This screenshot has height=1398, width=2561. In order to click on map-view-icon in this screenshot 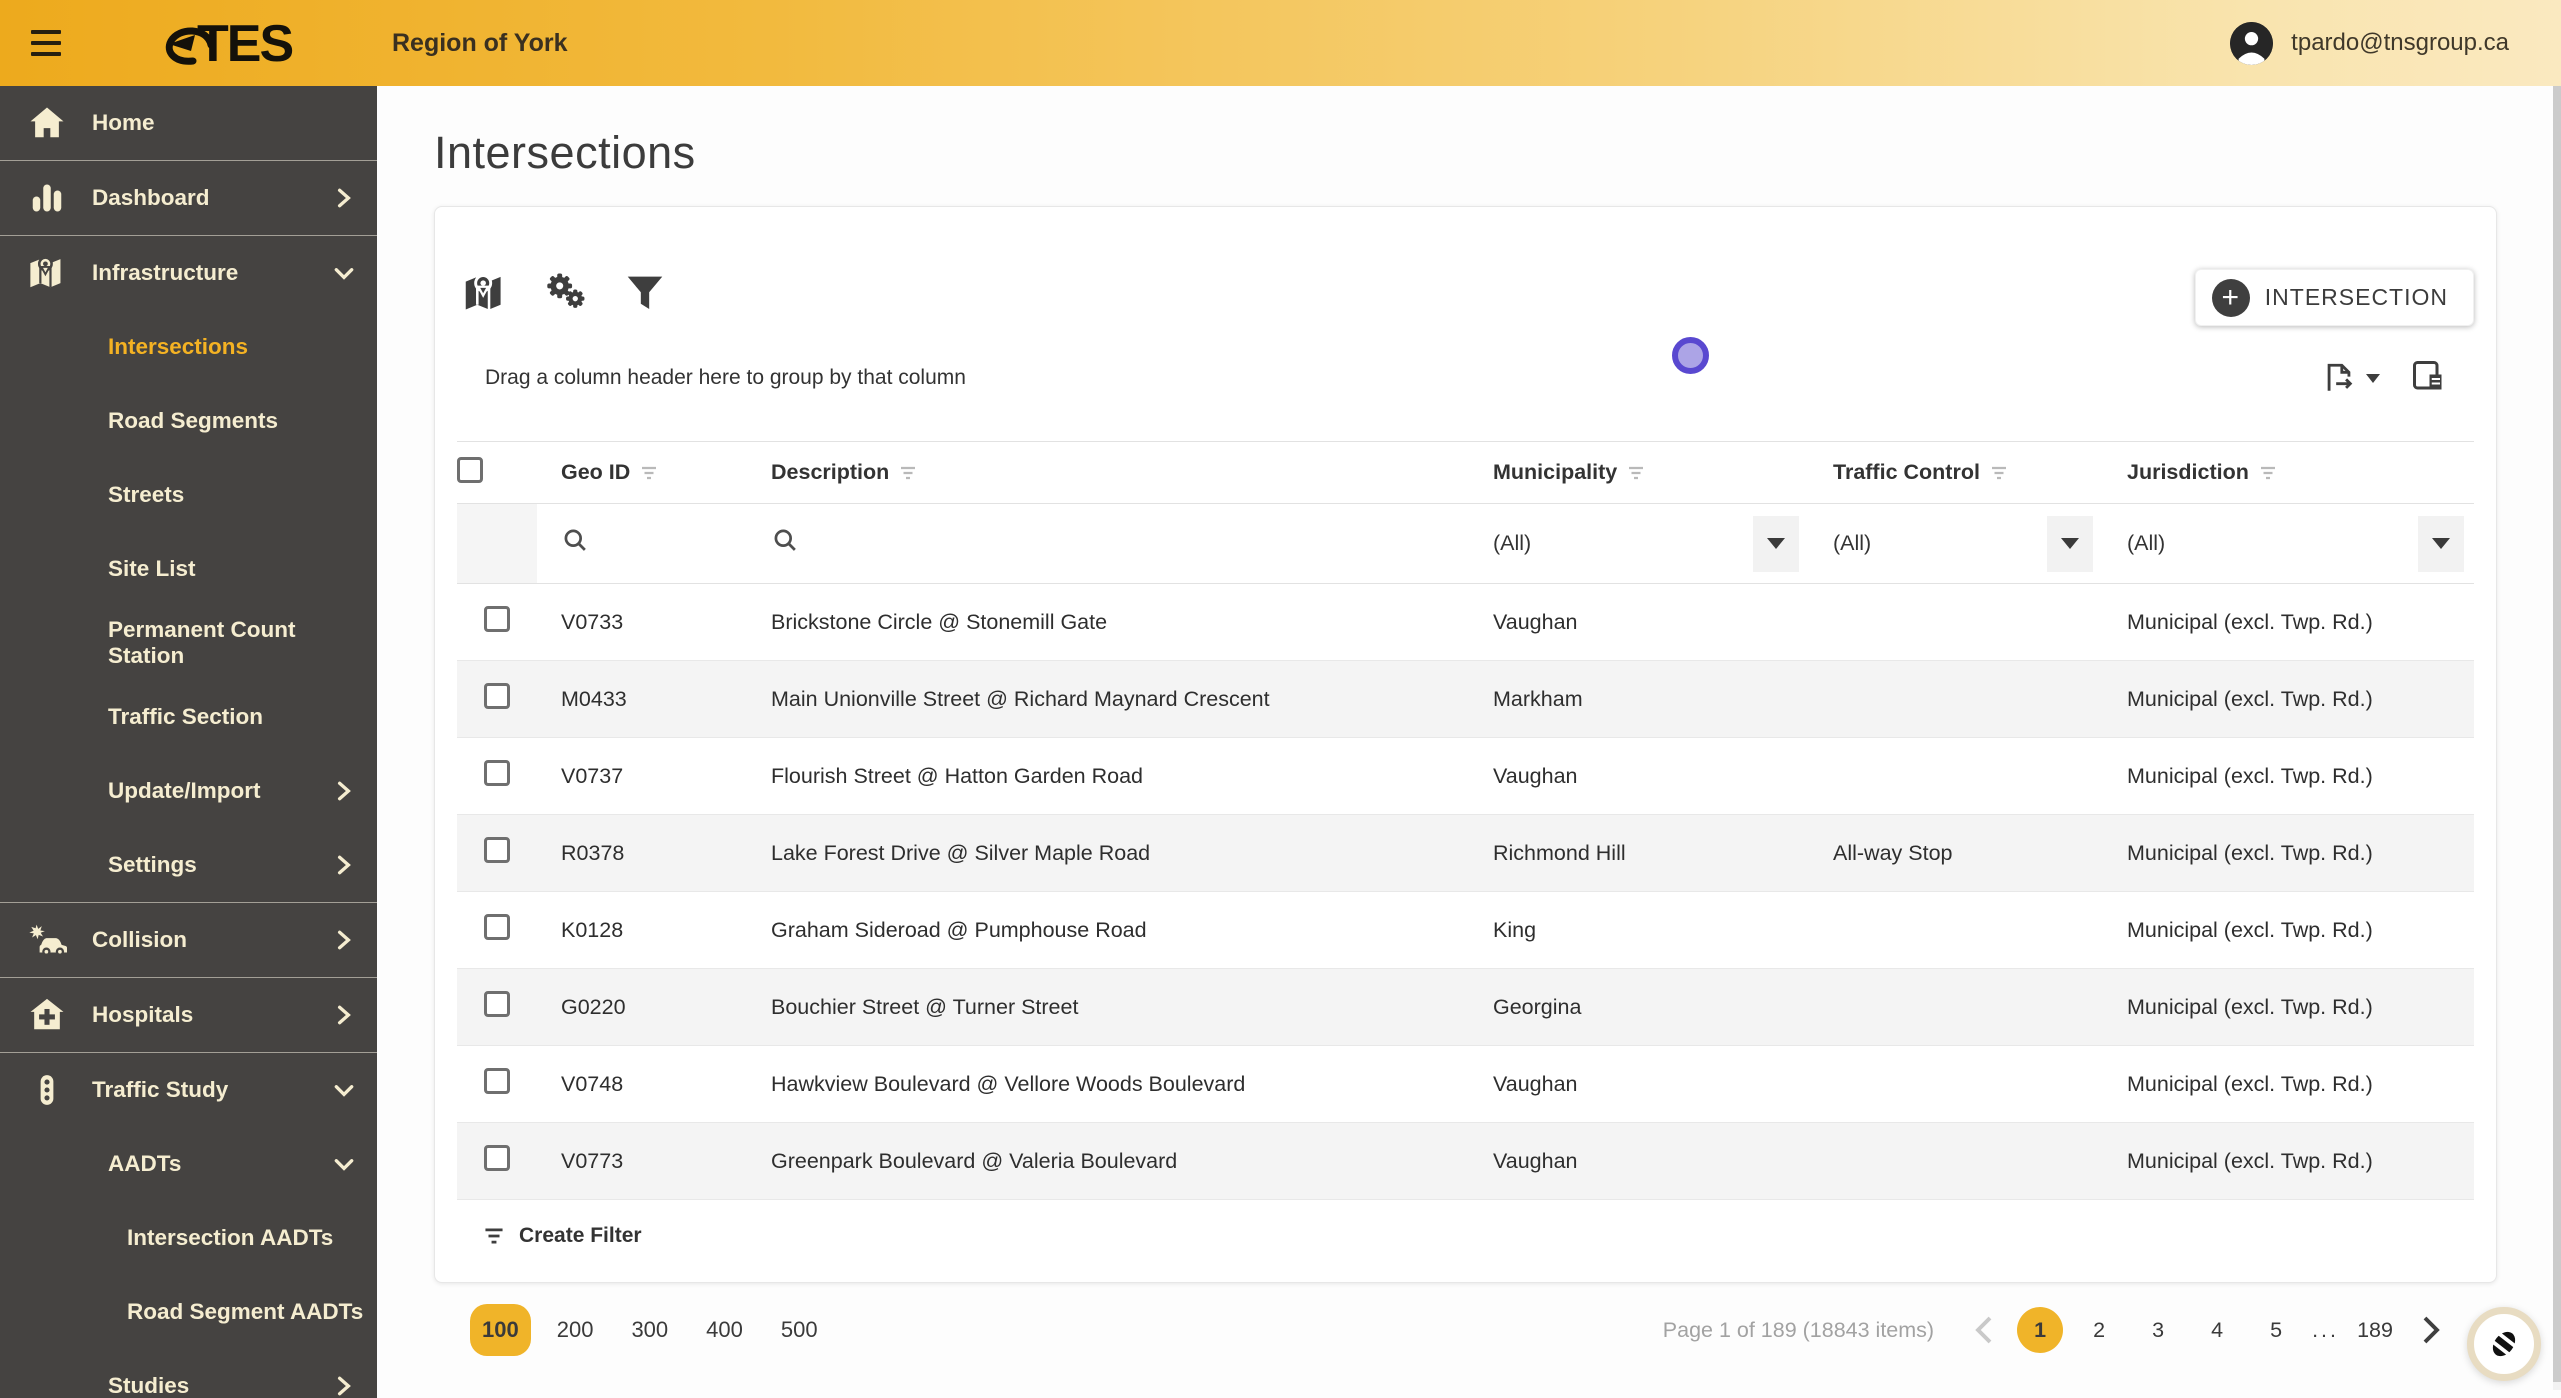, I will do `click(485, 293)`.